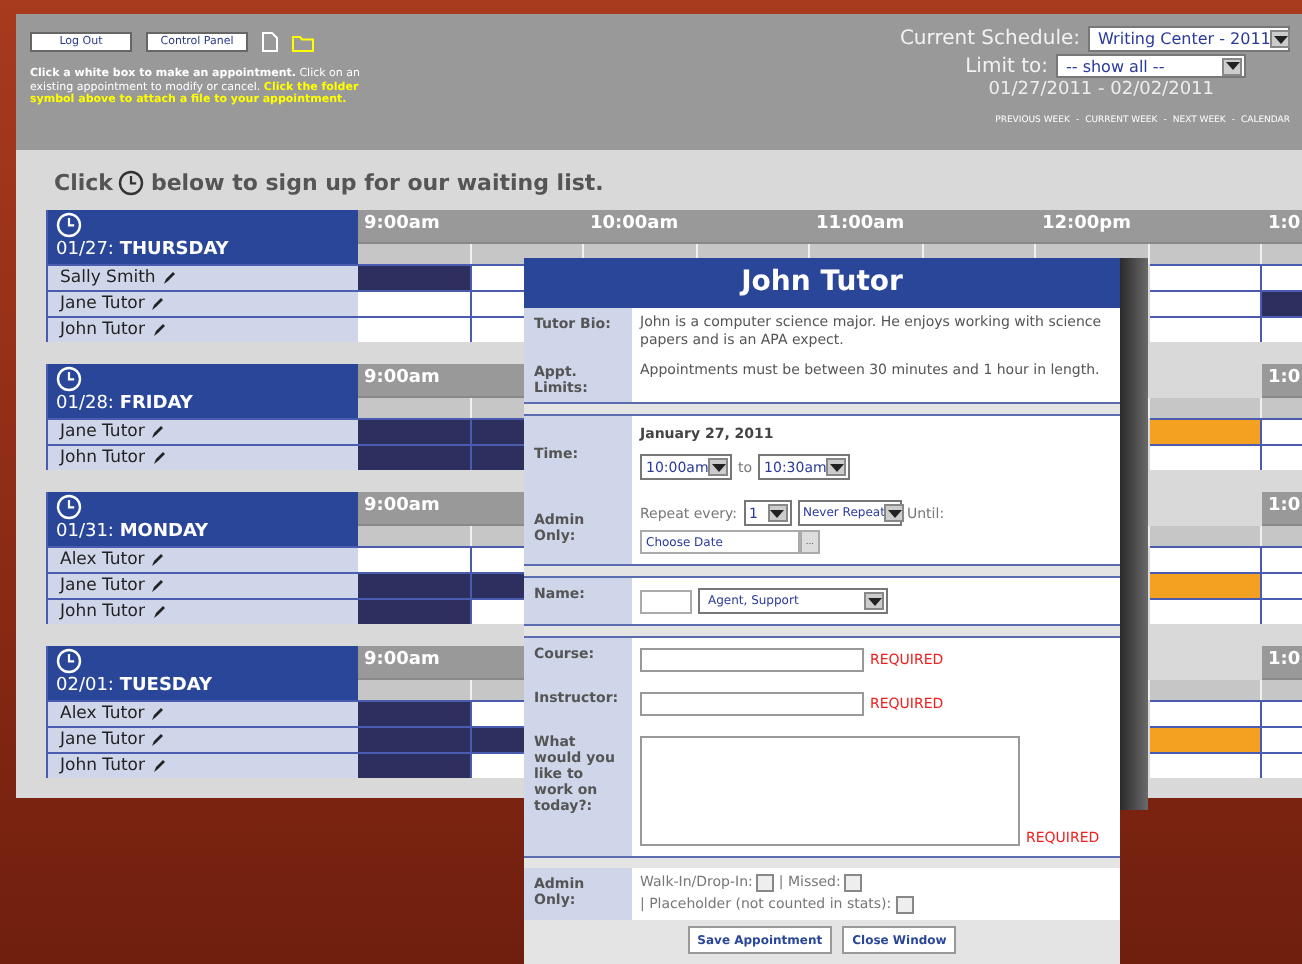 The image size is (1302, 964). I want to click on day-title: 01/27: THURSDAY, so click(142, 250).